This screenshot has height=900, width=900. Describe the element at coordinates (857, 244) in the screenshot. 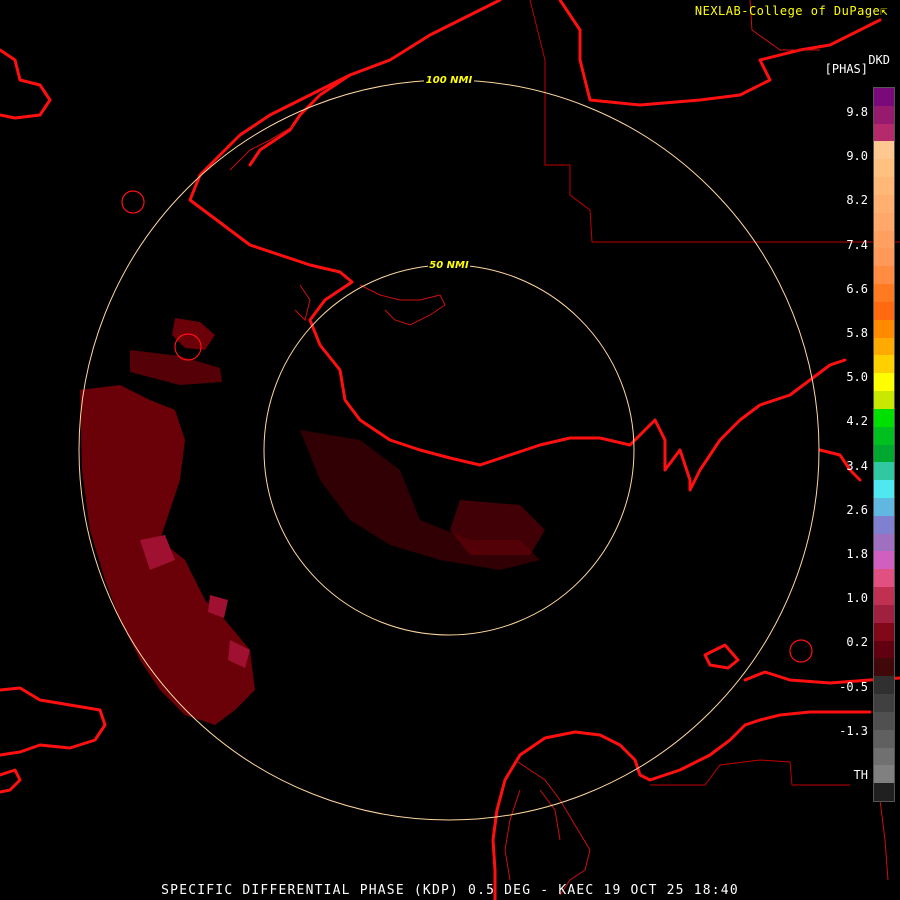

I see `legend-tick-label: 7.4` at that location.